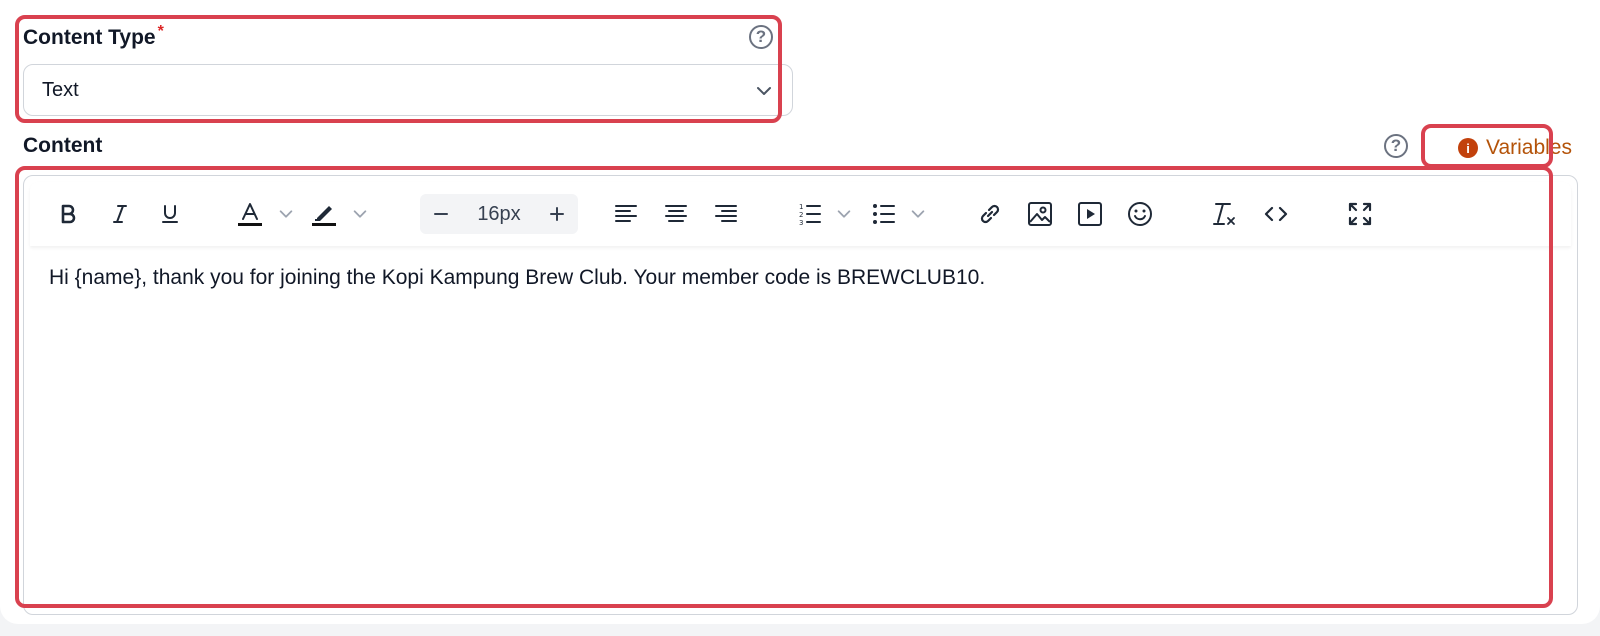  Describe the element at coordinates (398, 69) in the screenshot. I see `content-type-highlight` at that location.